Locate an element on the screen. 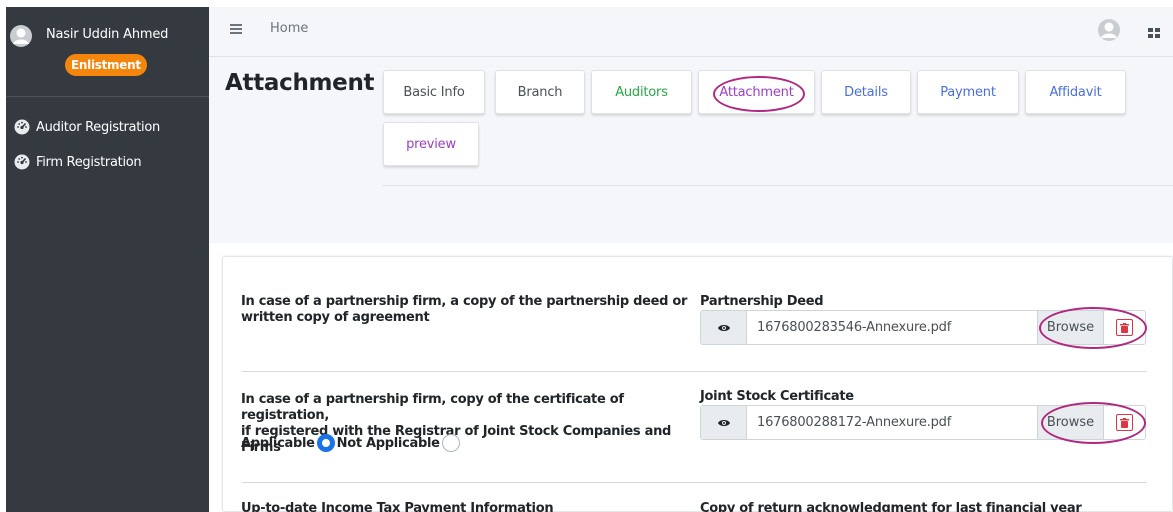 The height and width of the screenshot is (512, 1173). apps-grid-icon is located at coordinates (1154, 33).